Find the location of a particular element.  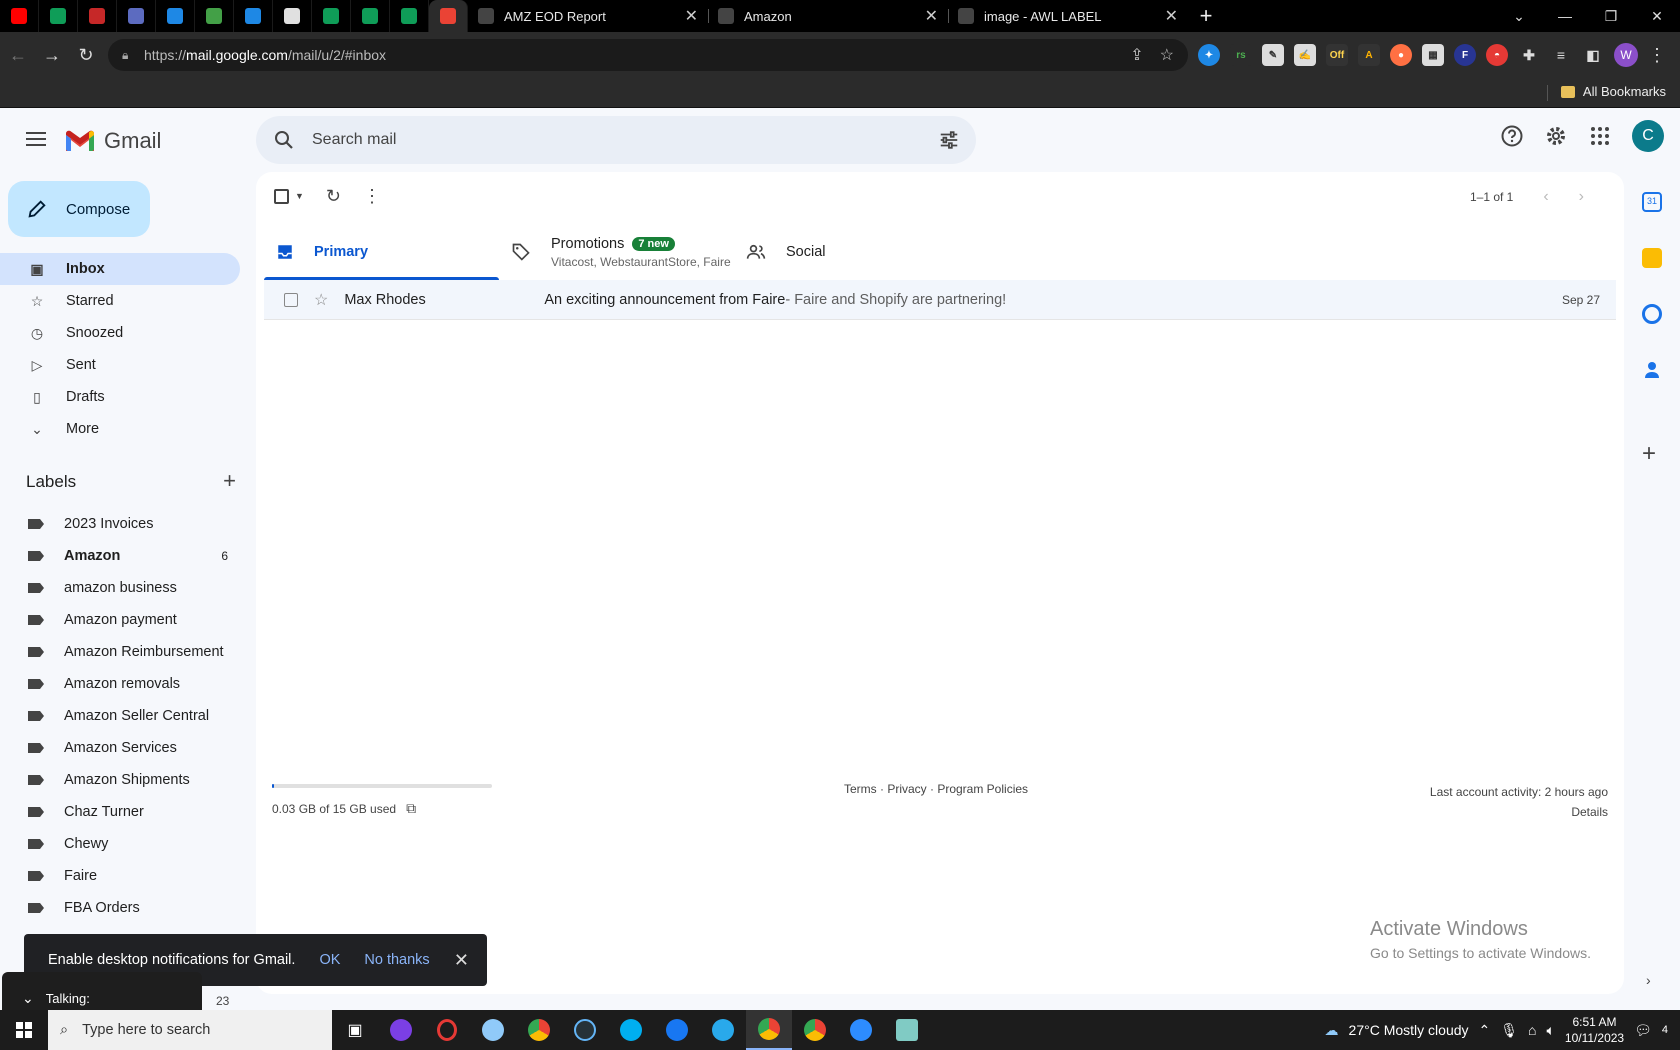

notification-no-thanks-button: No thanks is located at coordinates (396, 960).